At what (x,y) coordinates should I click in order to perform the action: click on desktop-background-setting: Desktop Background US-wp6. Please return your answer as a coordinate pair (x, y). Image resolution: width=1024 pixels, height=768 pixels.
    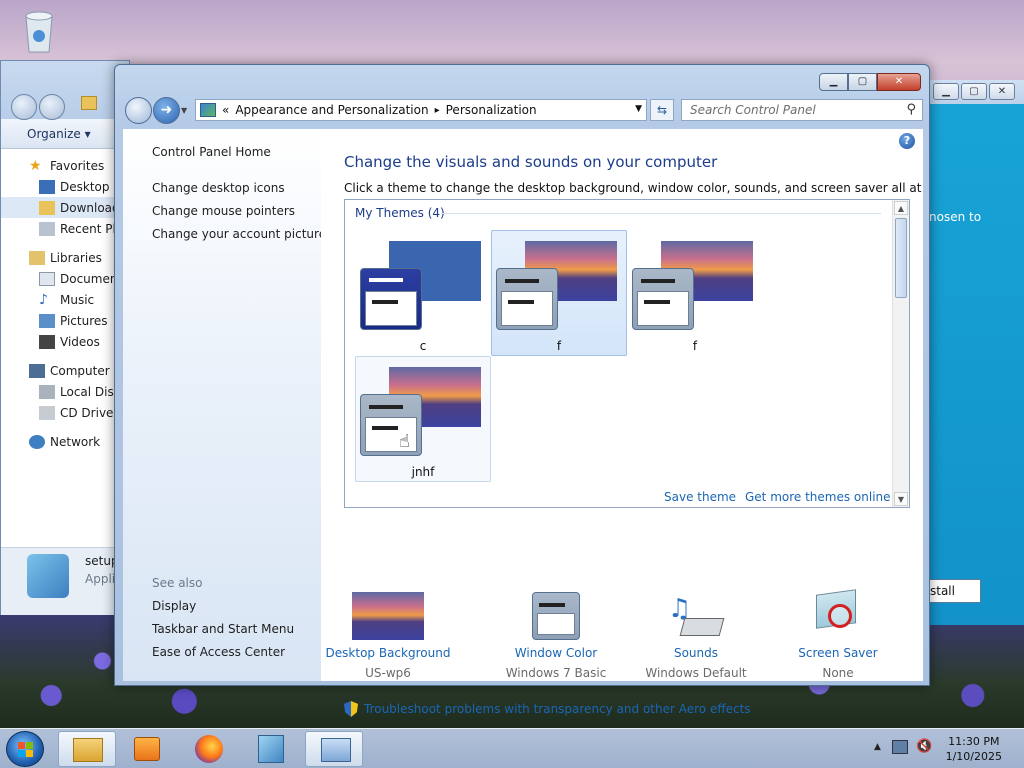
    Looking at the image, I should click on (388, 636).